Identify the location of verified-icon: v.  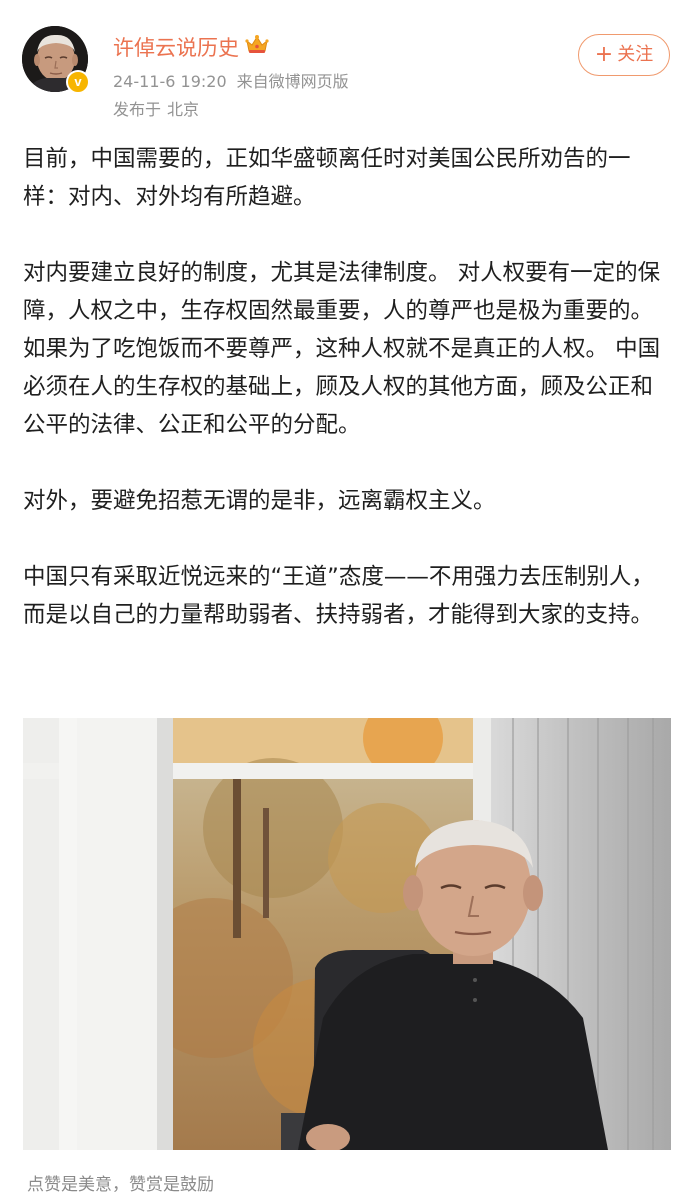
(78, 82).